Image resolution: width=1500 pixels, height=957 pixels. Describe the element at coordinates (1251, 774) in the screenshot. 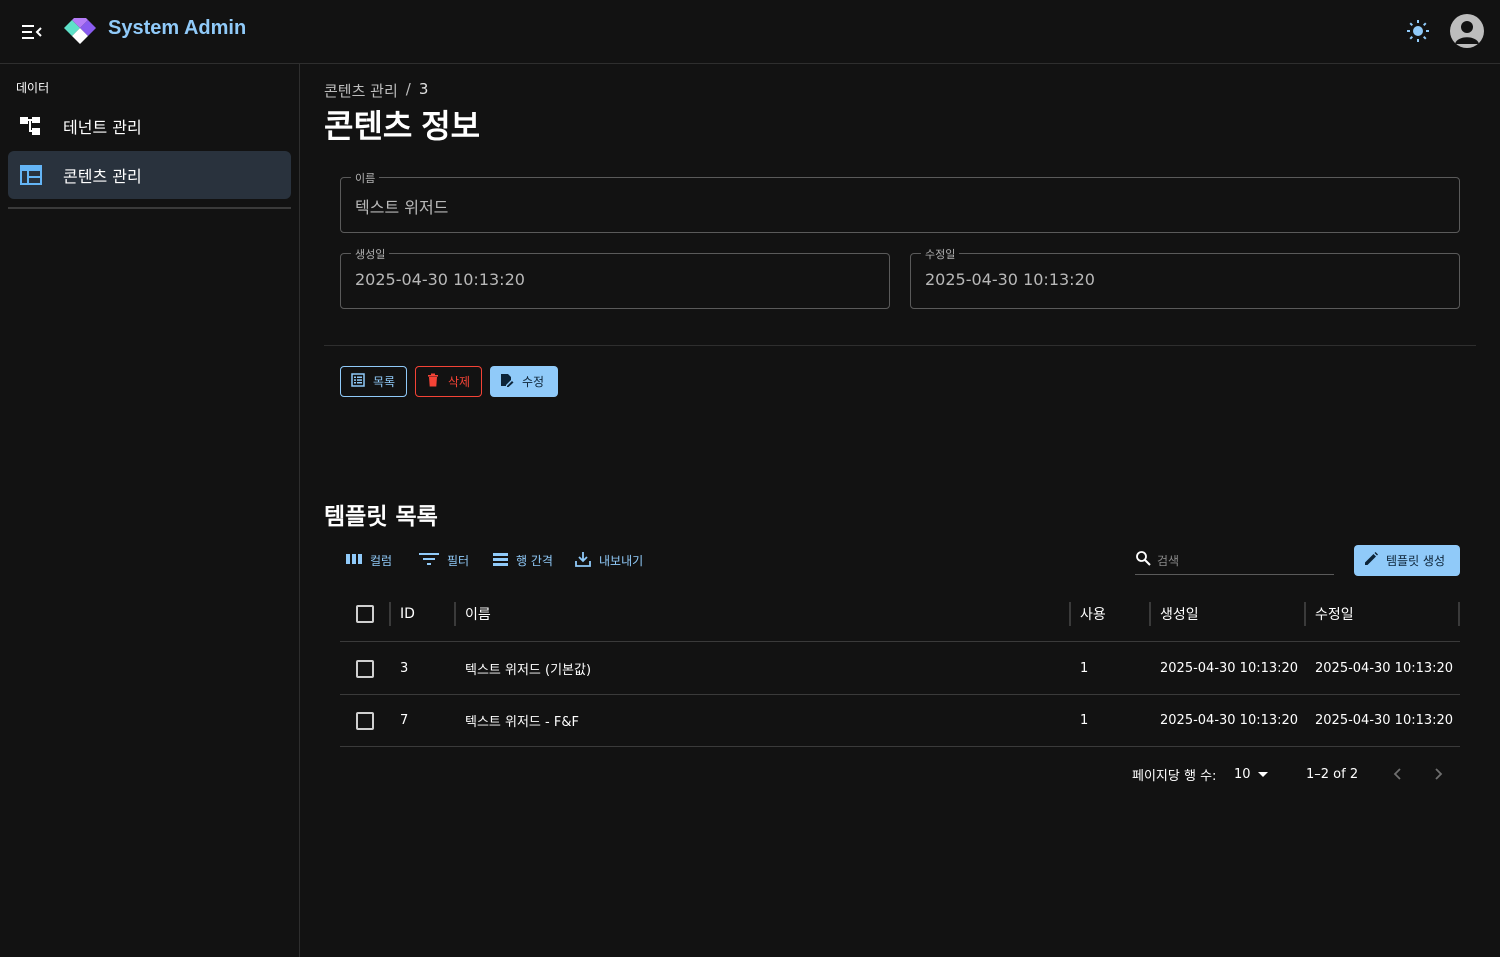

I see `rows-per-page-select: 10` at that location.